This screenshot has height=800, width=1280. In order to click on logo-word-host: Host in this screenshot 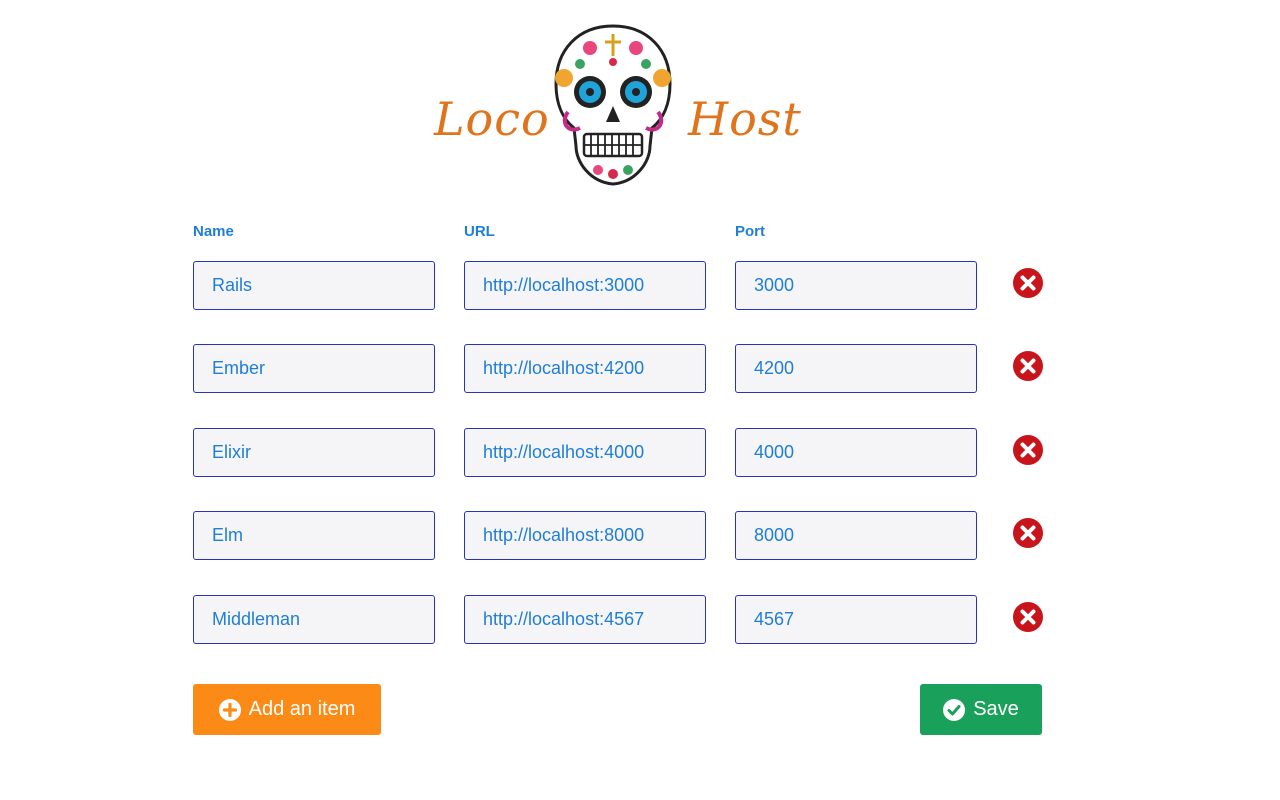, I will do `click(745, 119)`.